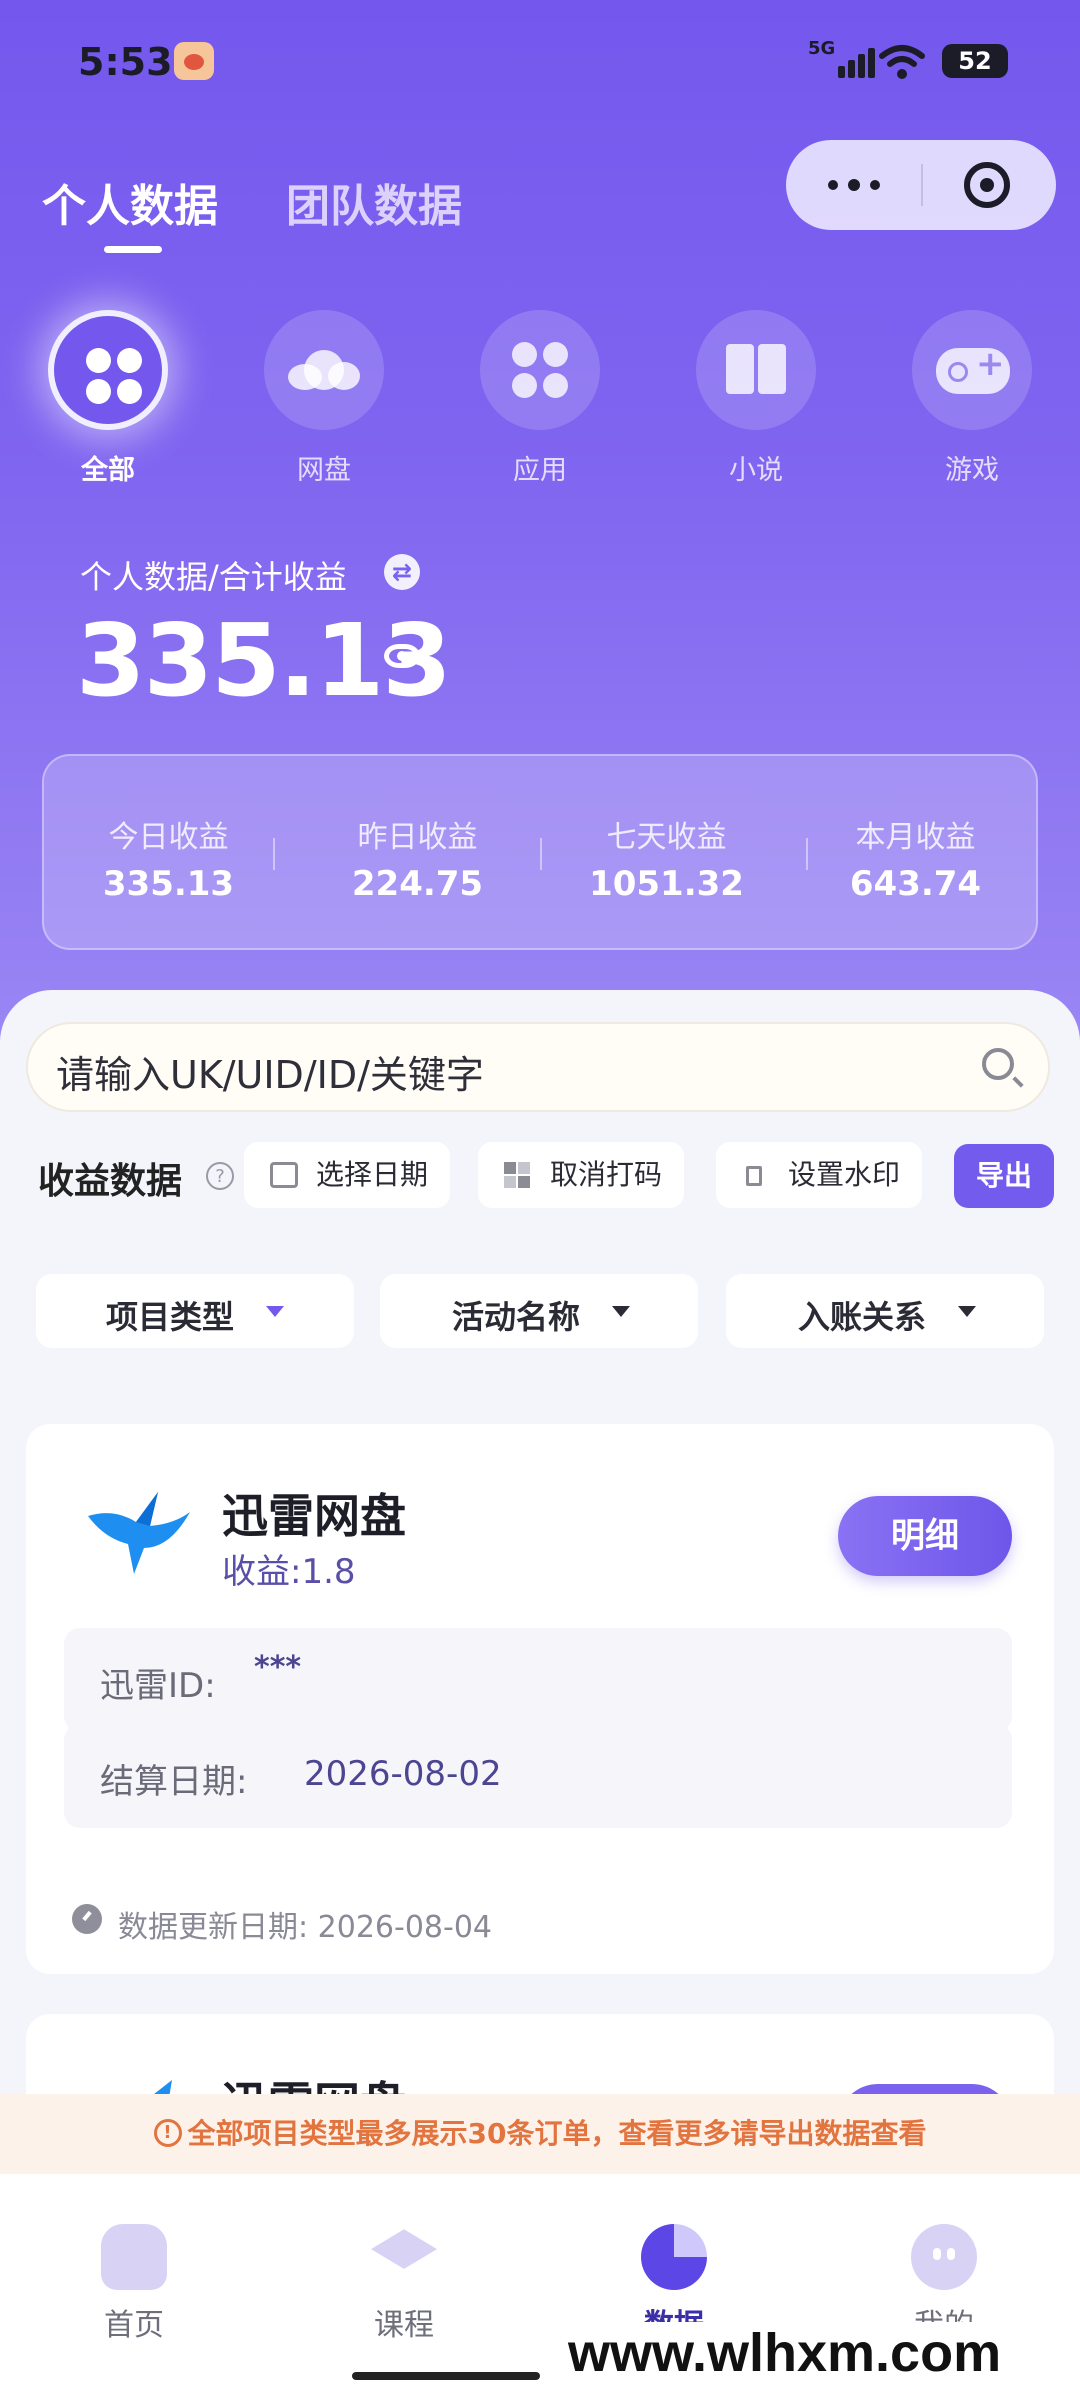 The image size is (1080, 2400). What do you see at coordinates (975, 61) in the screenshot?
I see `battery-icon: 52` at bounding box center [975, 61].